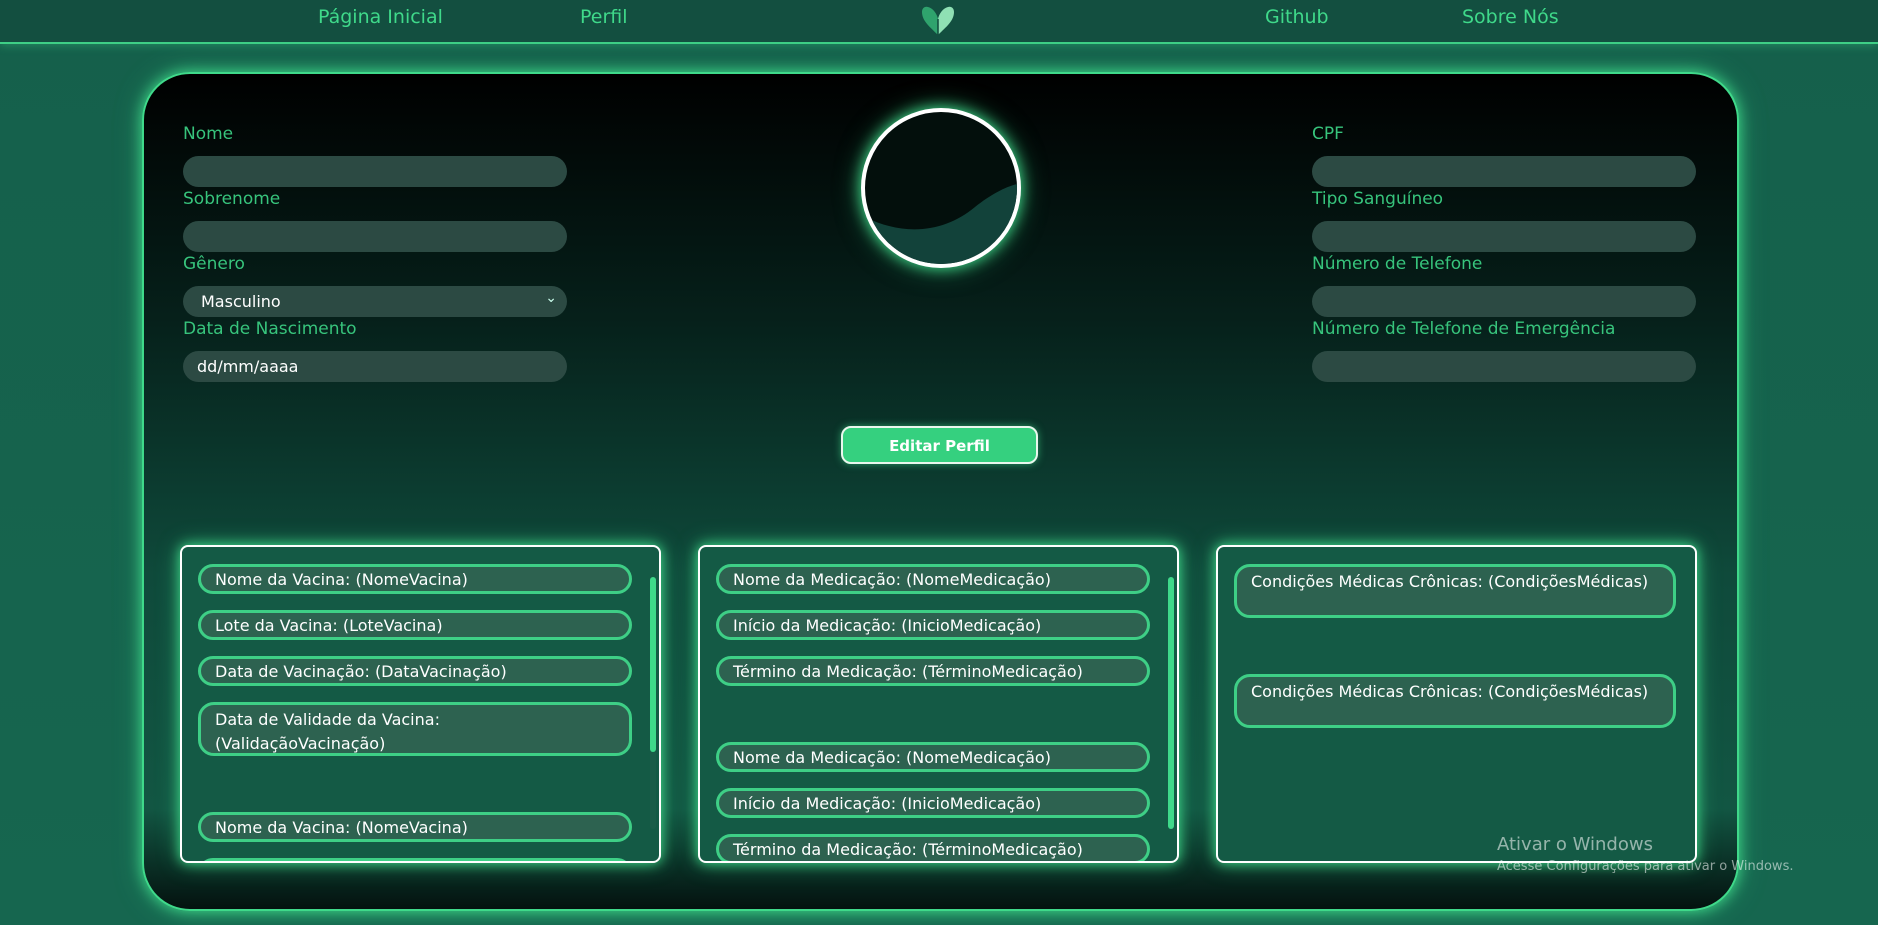 The height and width of the screenshot is (925, 1878). I want to click on nascimento-placeholder: dd/mm/aaaa, so click(248, 366).